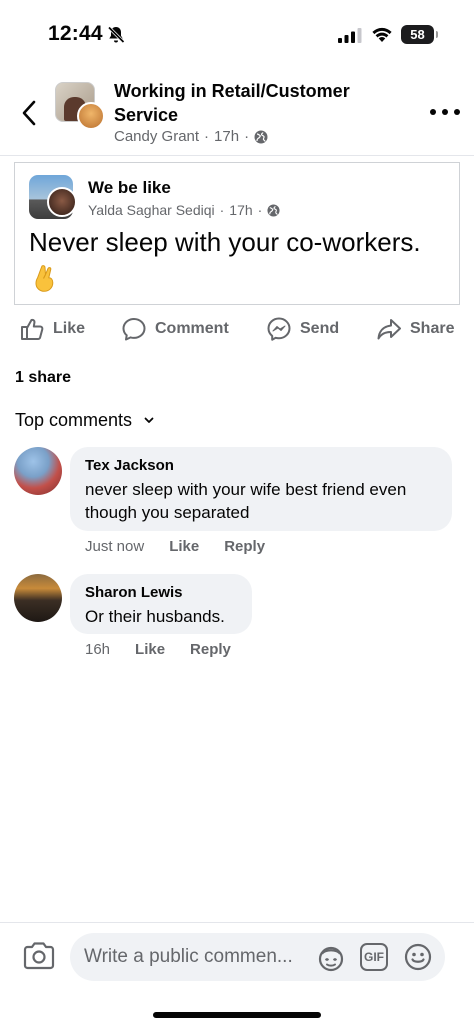 The height and width of the screenshot is (1028, 474). What do you see at coordinates (237, 330) in the screenshot?
I see `post-actions-bar: Like Comment Send Share` at bounding box center [237, 330].